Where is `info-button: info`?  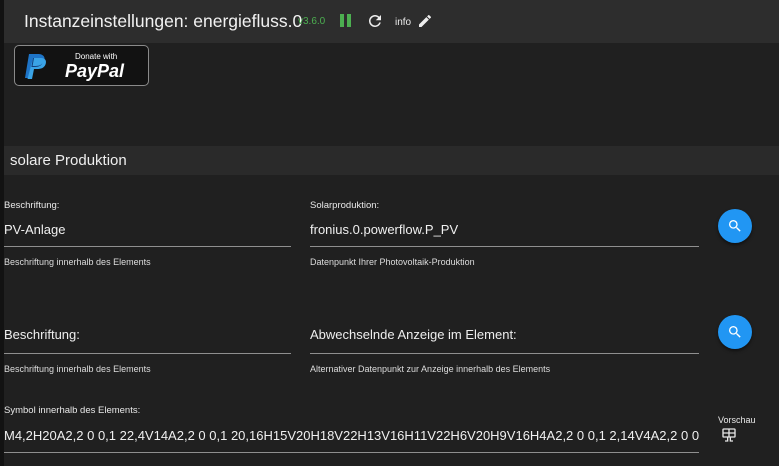 info-button: info is located at coordinates (403, 22).